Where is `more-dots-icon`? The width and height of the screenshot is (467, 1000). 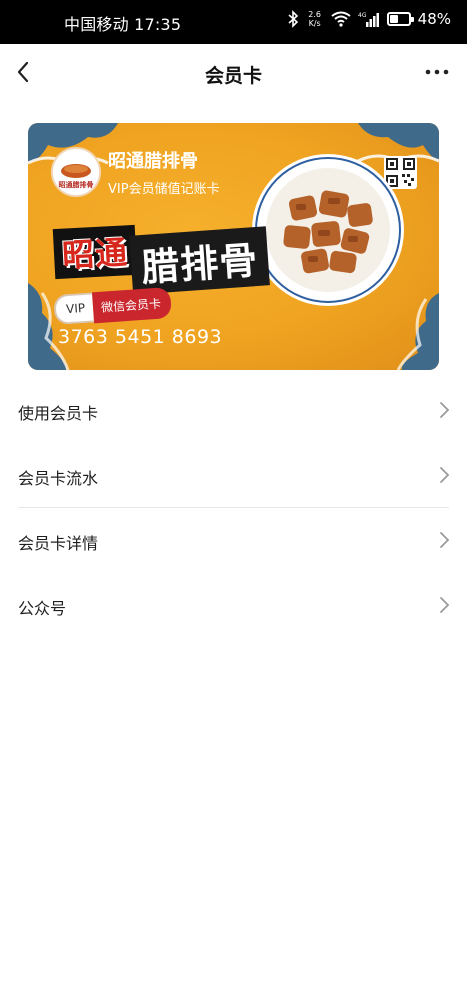
more-dots-icon is located at coordinates (437, 72).